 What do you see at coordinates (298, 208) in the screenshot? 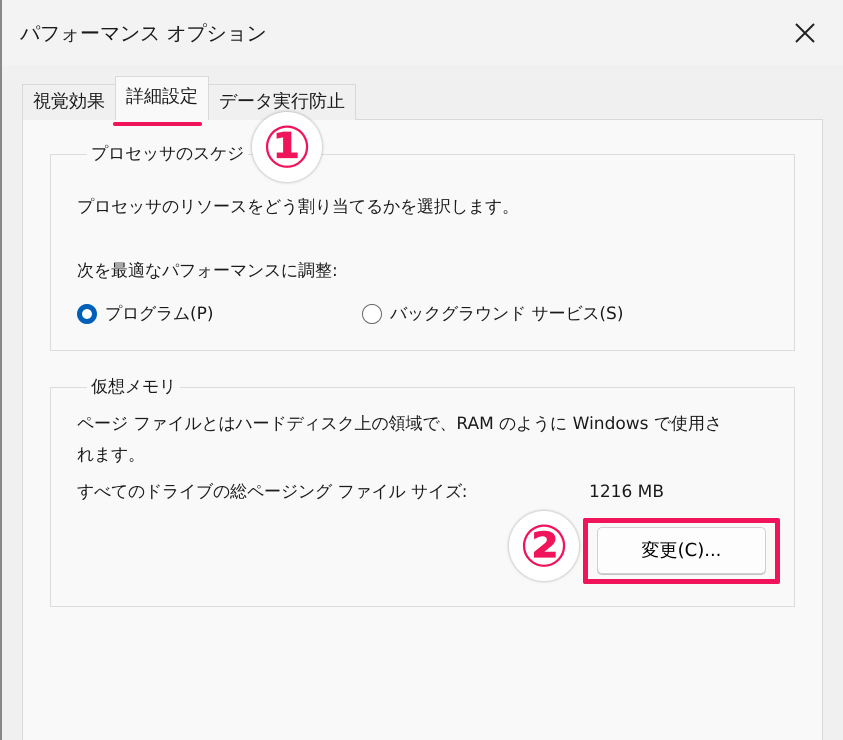
I see `description-text: プロセッサのリソースをどう割り当てるかを選択します。` at bounding box center [298, 208].